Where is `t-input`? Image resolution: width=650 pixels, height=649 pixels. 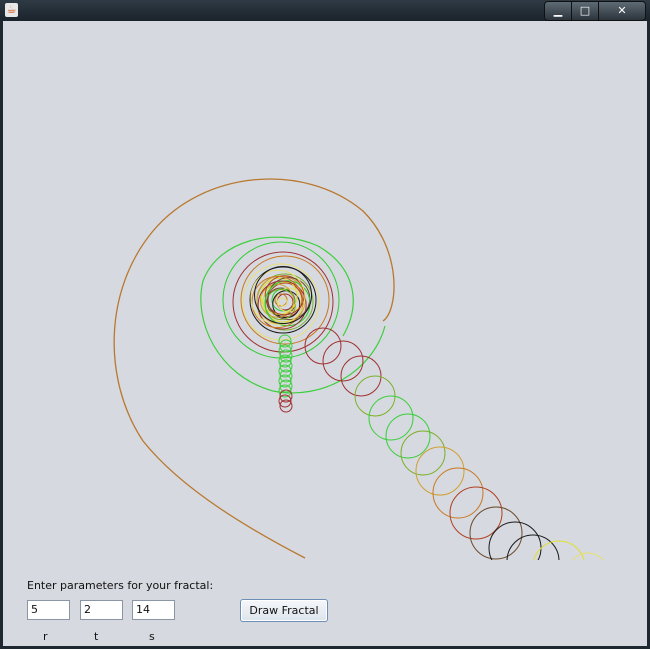
t-input is located at coordinates (101, 610).